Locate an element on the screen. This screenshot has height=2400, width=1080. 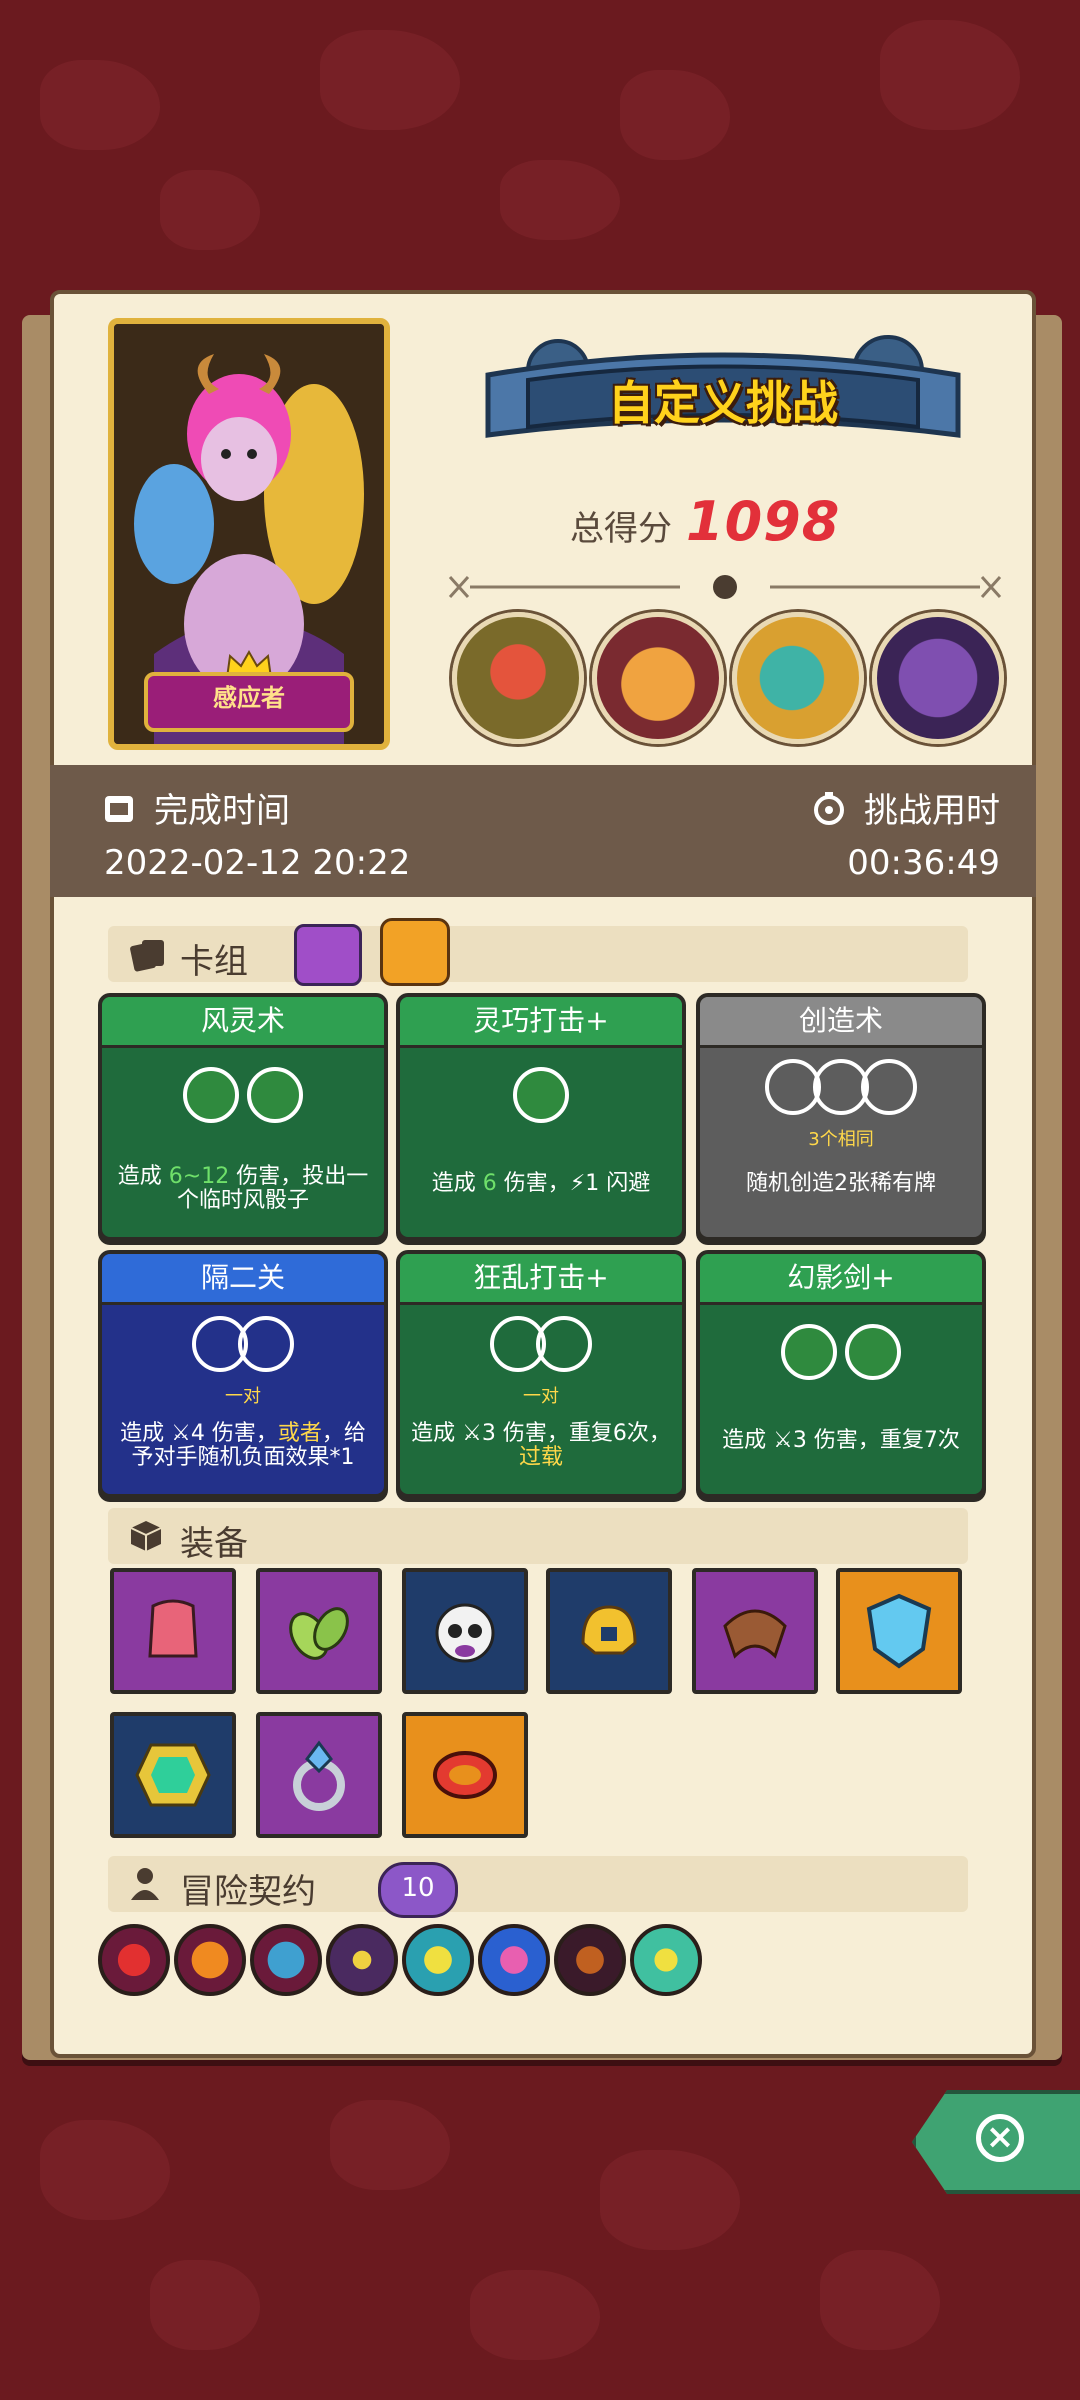
duration-label: 挑战用时 is located at coordinates (906, 807).